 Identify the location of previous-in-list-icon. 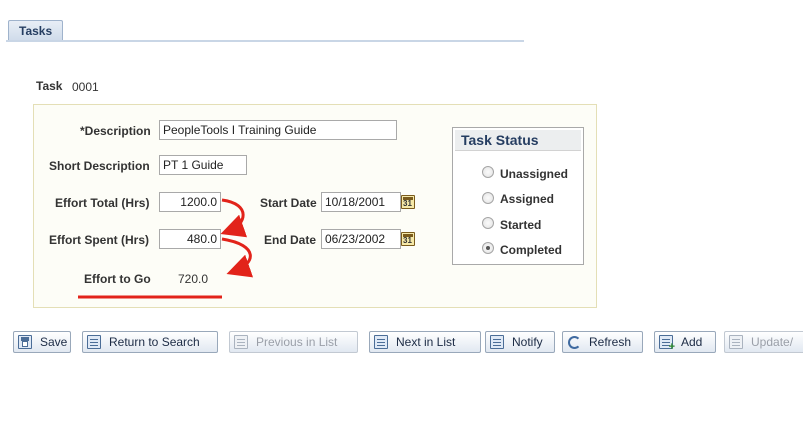
(241, 342).